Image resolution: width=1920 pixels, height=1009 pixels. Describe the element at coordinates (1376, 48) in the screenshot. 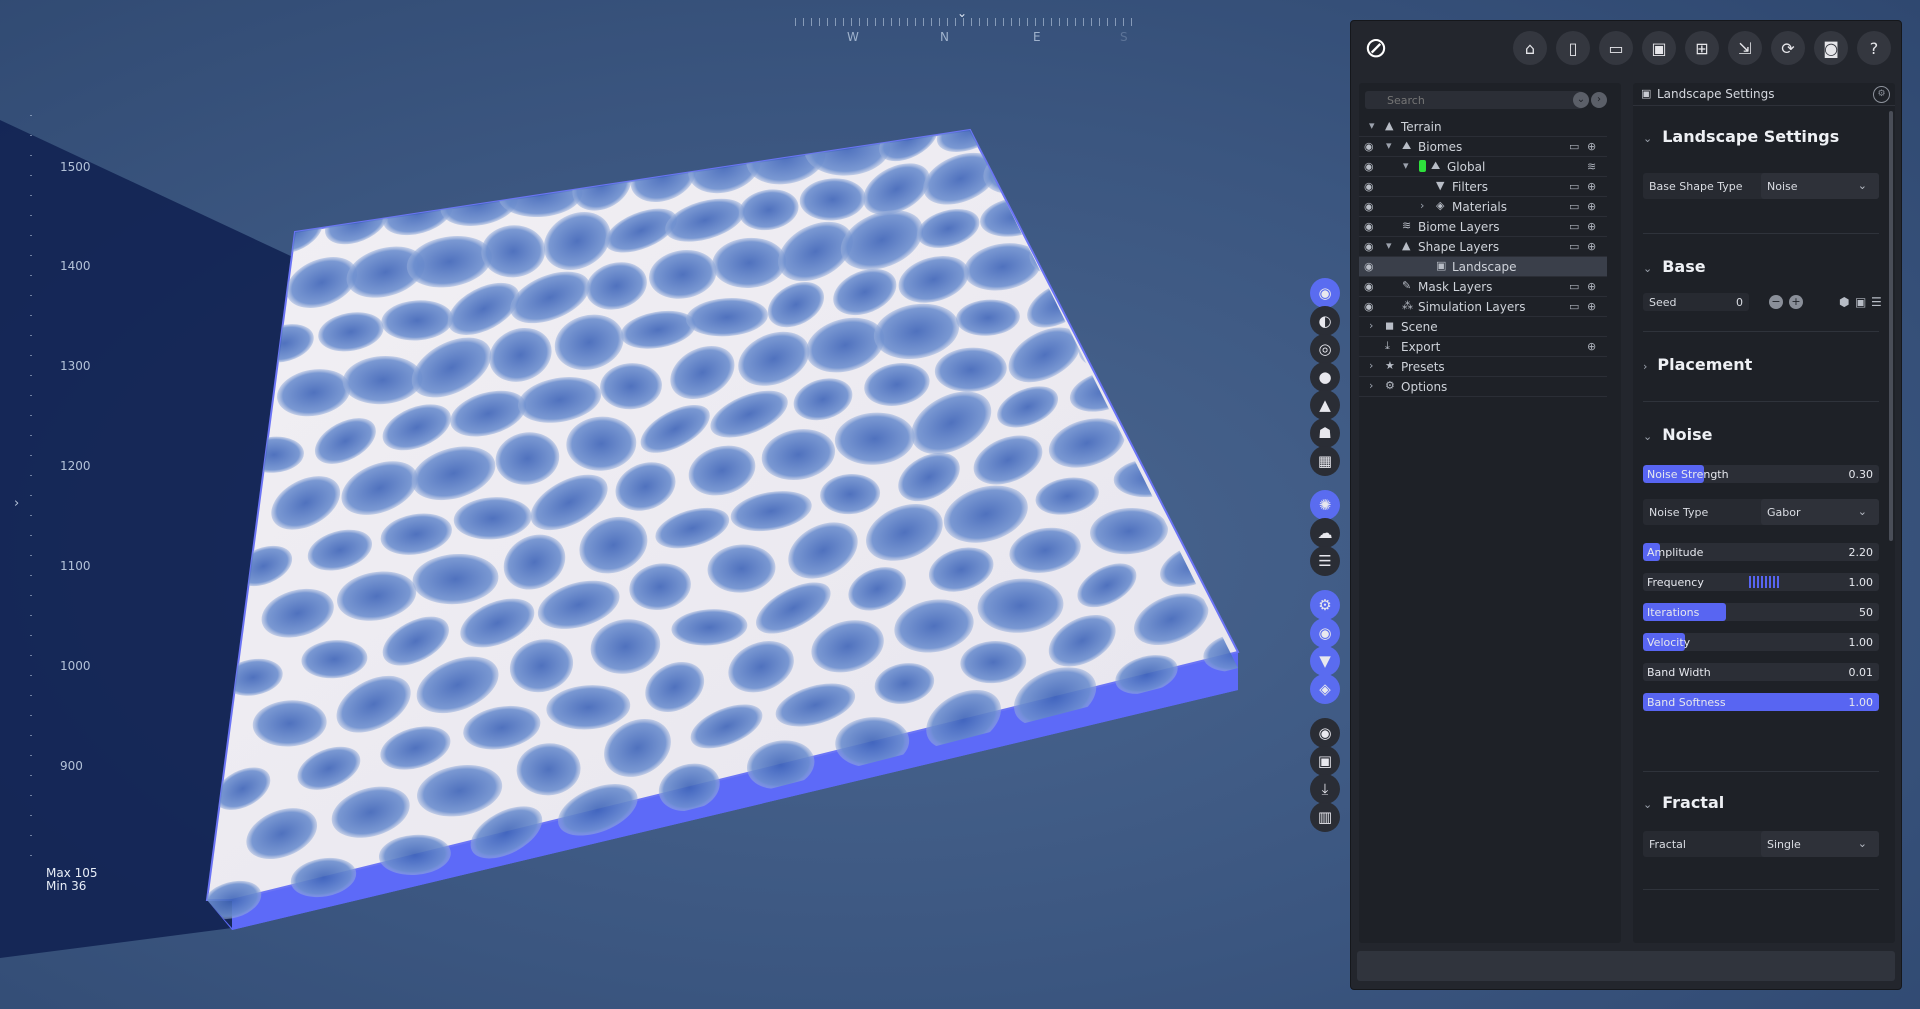

I see `app-logo-icon: ⊘` at that location.